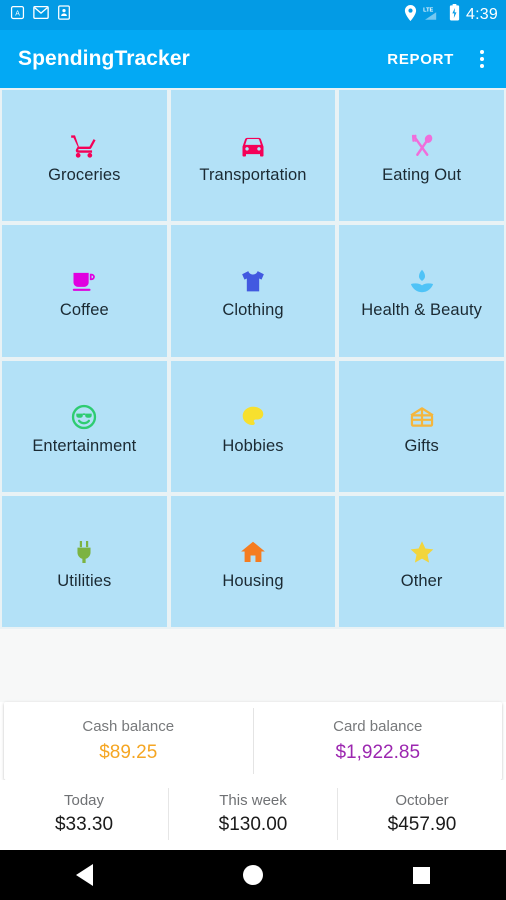  Describe the element at coordinates (422, 824) in the screenshot. I see `summary-value: $457.90` at that location.